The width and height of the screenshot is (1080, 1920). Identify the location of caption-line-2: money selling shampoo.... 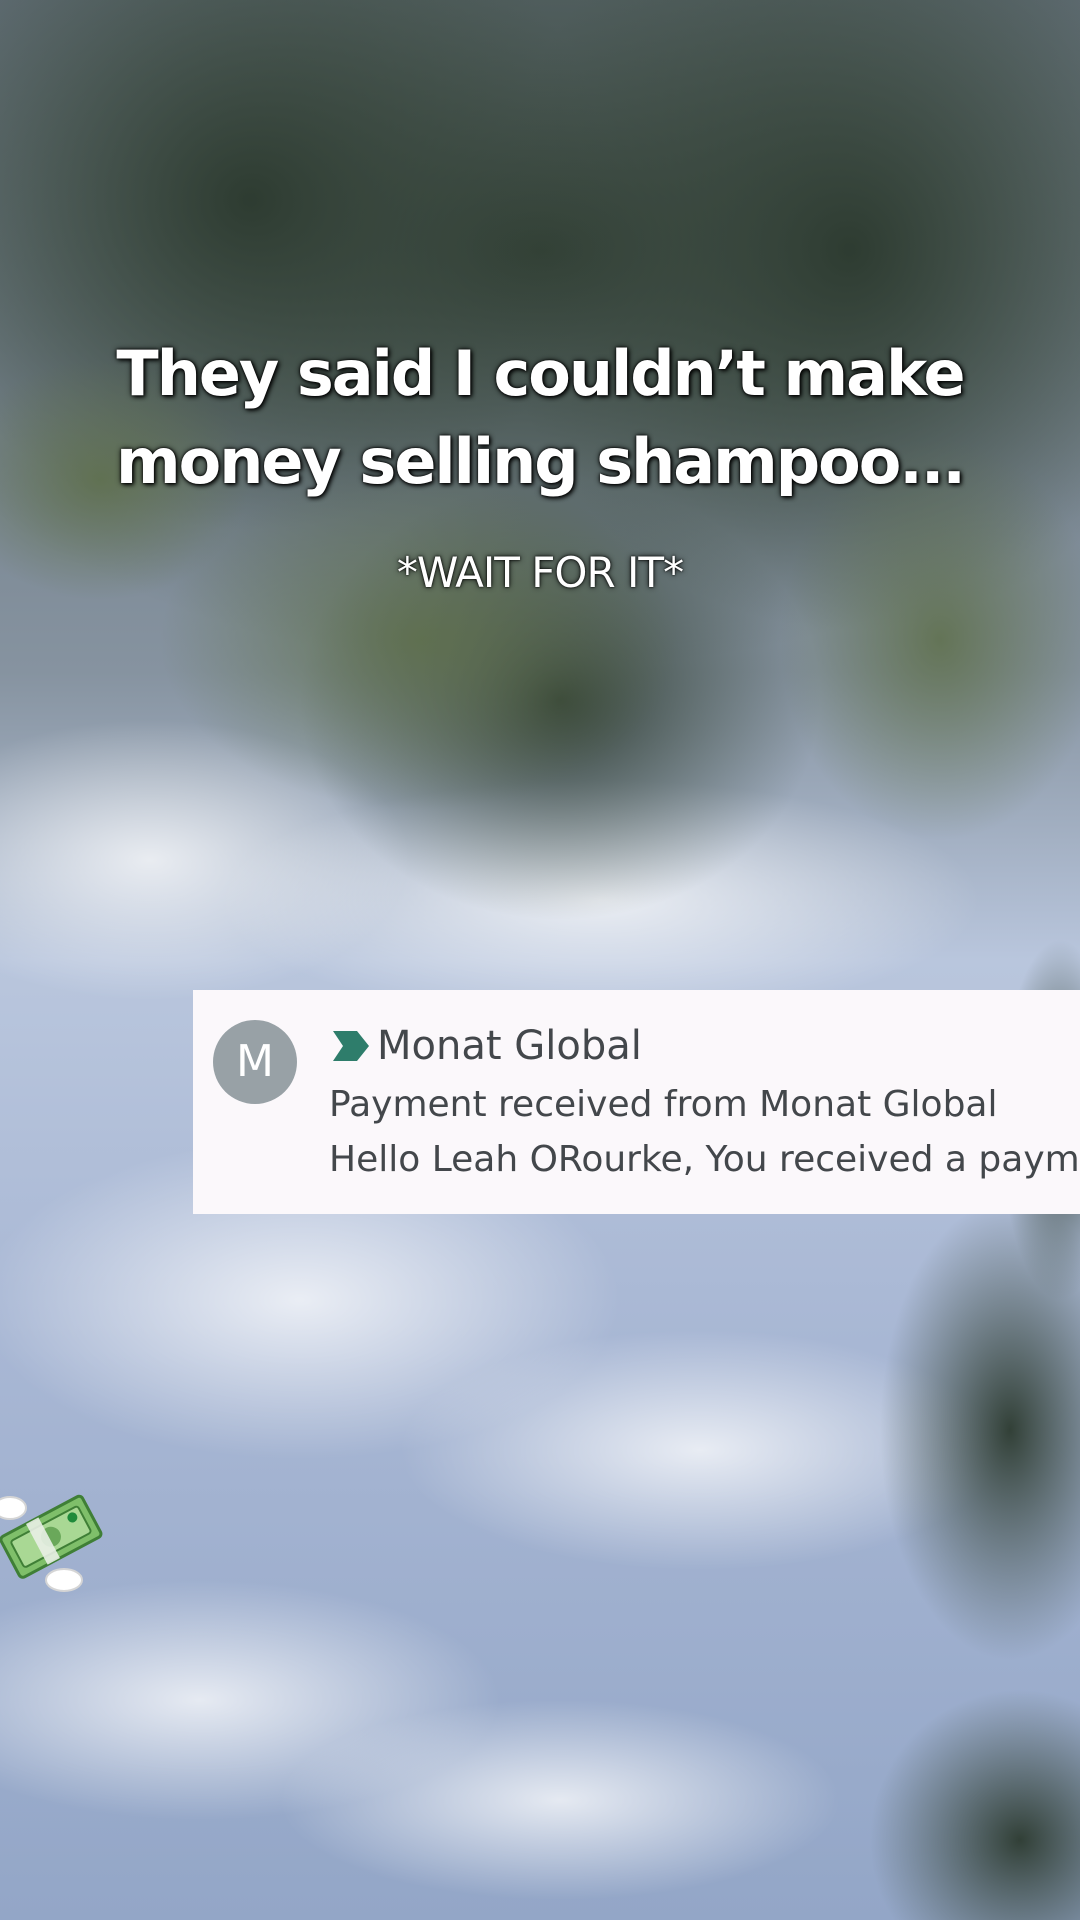
(541, 461).